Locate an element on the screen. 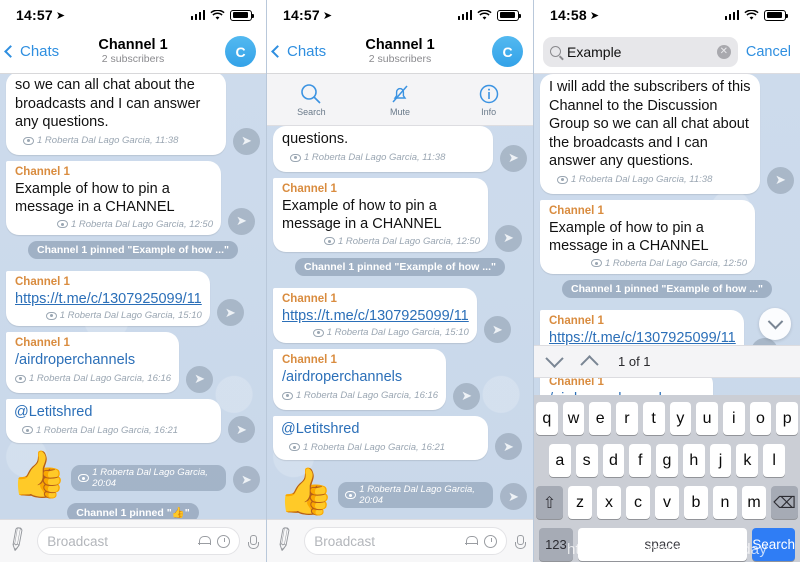 Image resolution: width=800 pixels, height=562 pixels. key-h: h is located at coordinates (693, 460).